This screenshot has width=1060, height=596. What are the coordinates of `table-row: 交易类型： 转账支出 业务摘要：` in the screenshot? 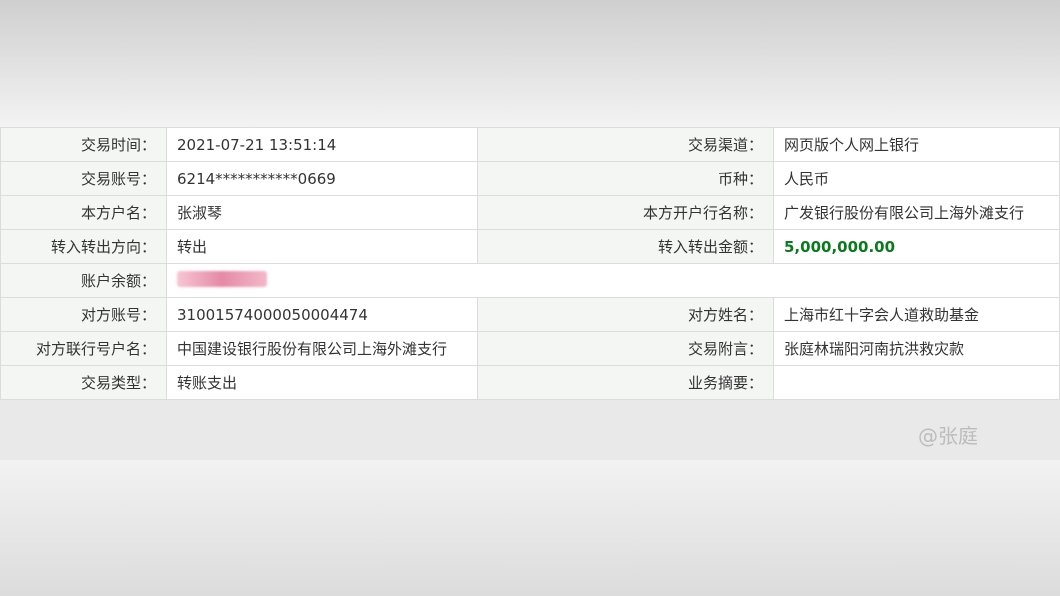 It's located at (530, 382).